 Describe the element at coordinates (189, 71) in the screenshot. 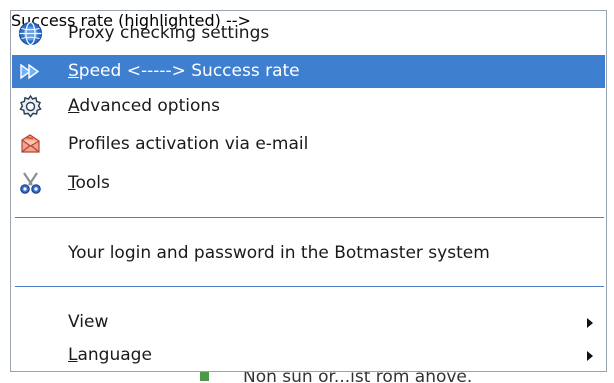

I see `label-rest: peed <-----> Success rate` at that location.